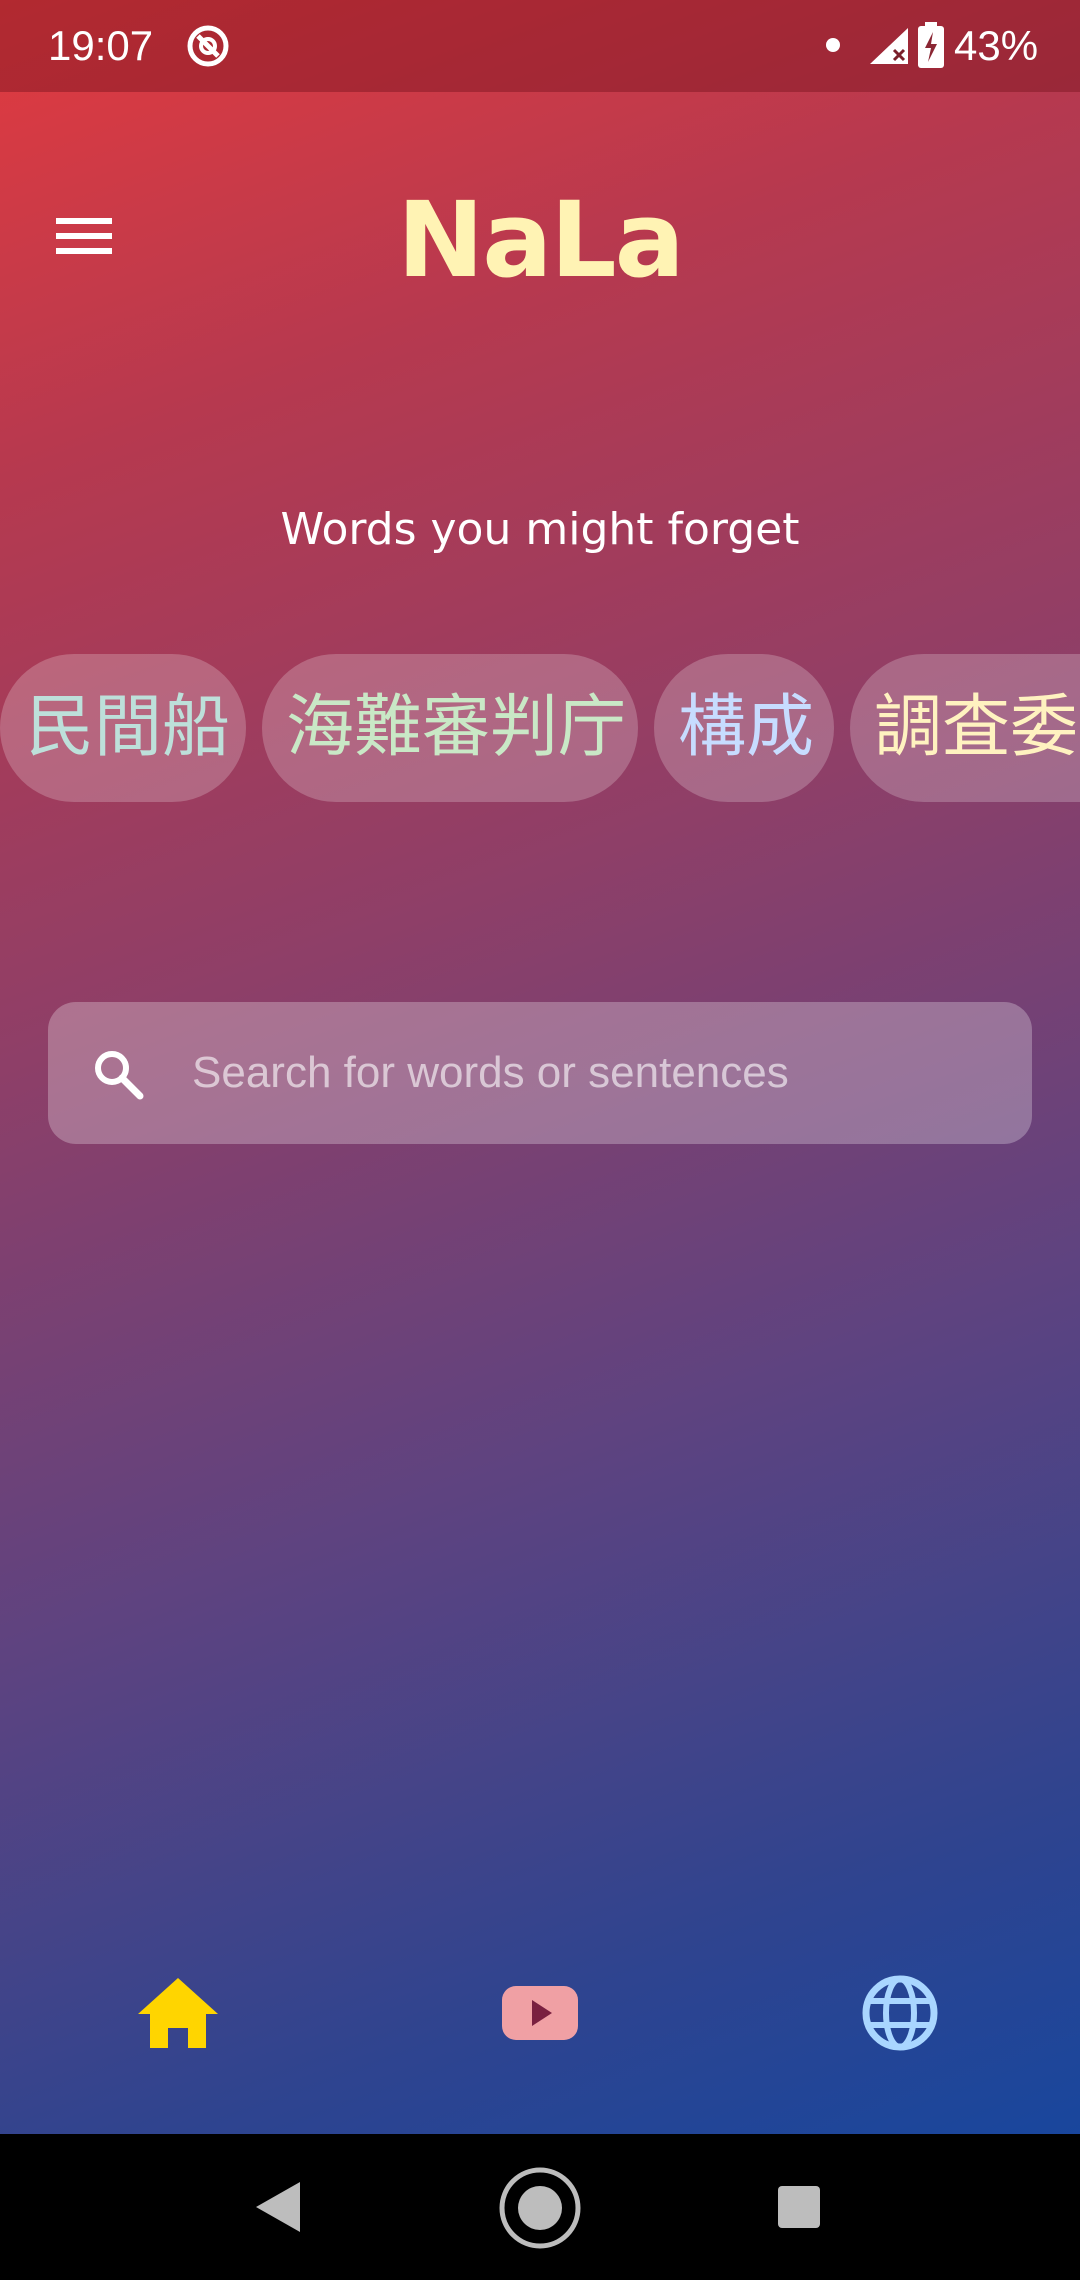 This screenshot has height=2280, width=1080. Describe the element at coordinates (540, 2013) in the screenshot. I see `nav-video-icon` at that location.